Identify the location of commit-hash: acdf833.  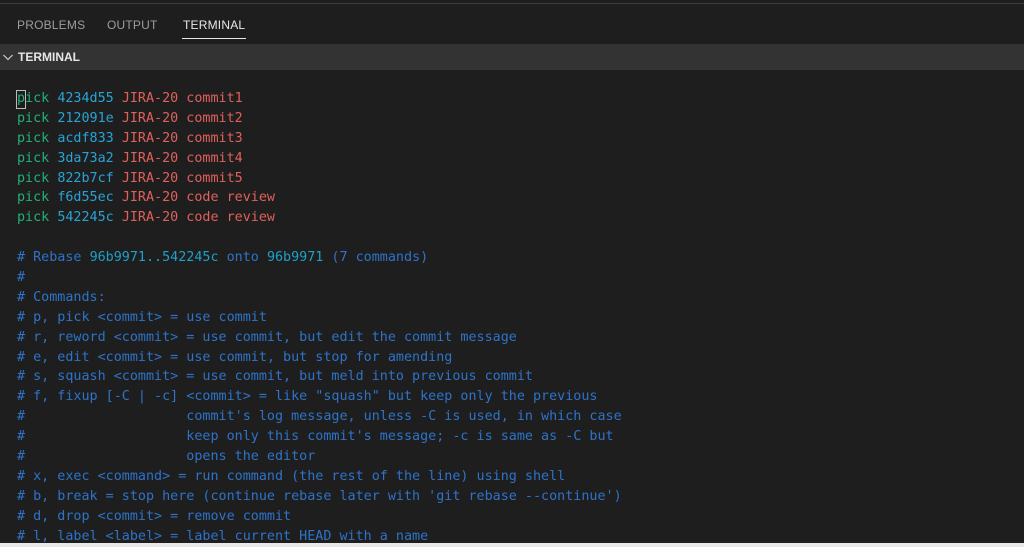
(85, 138).